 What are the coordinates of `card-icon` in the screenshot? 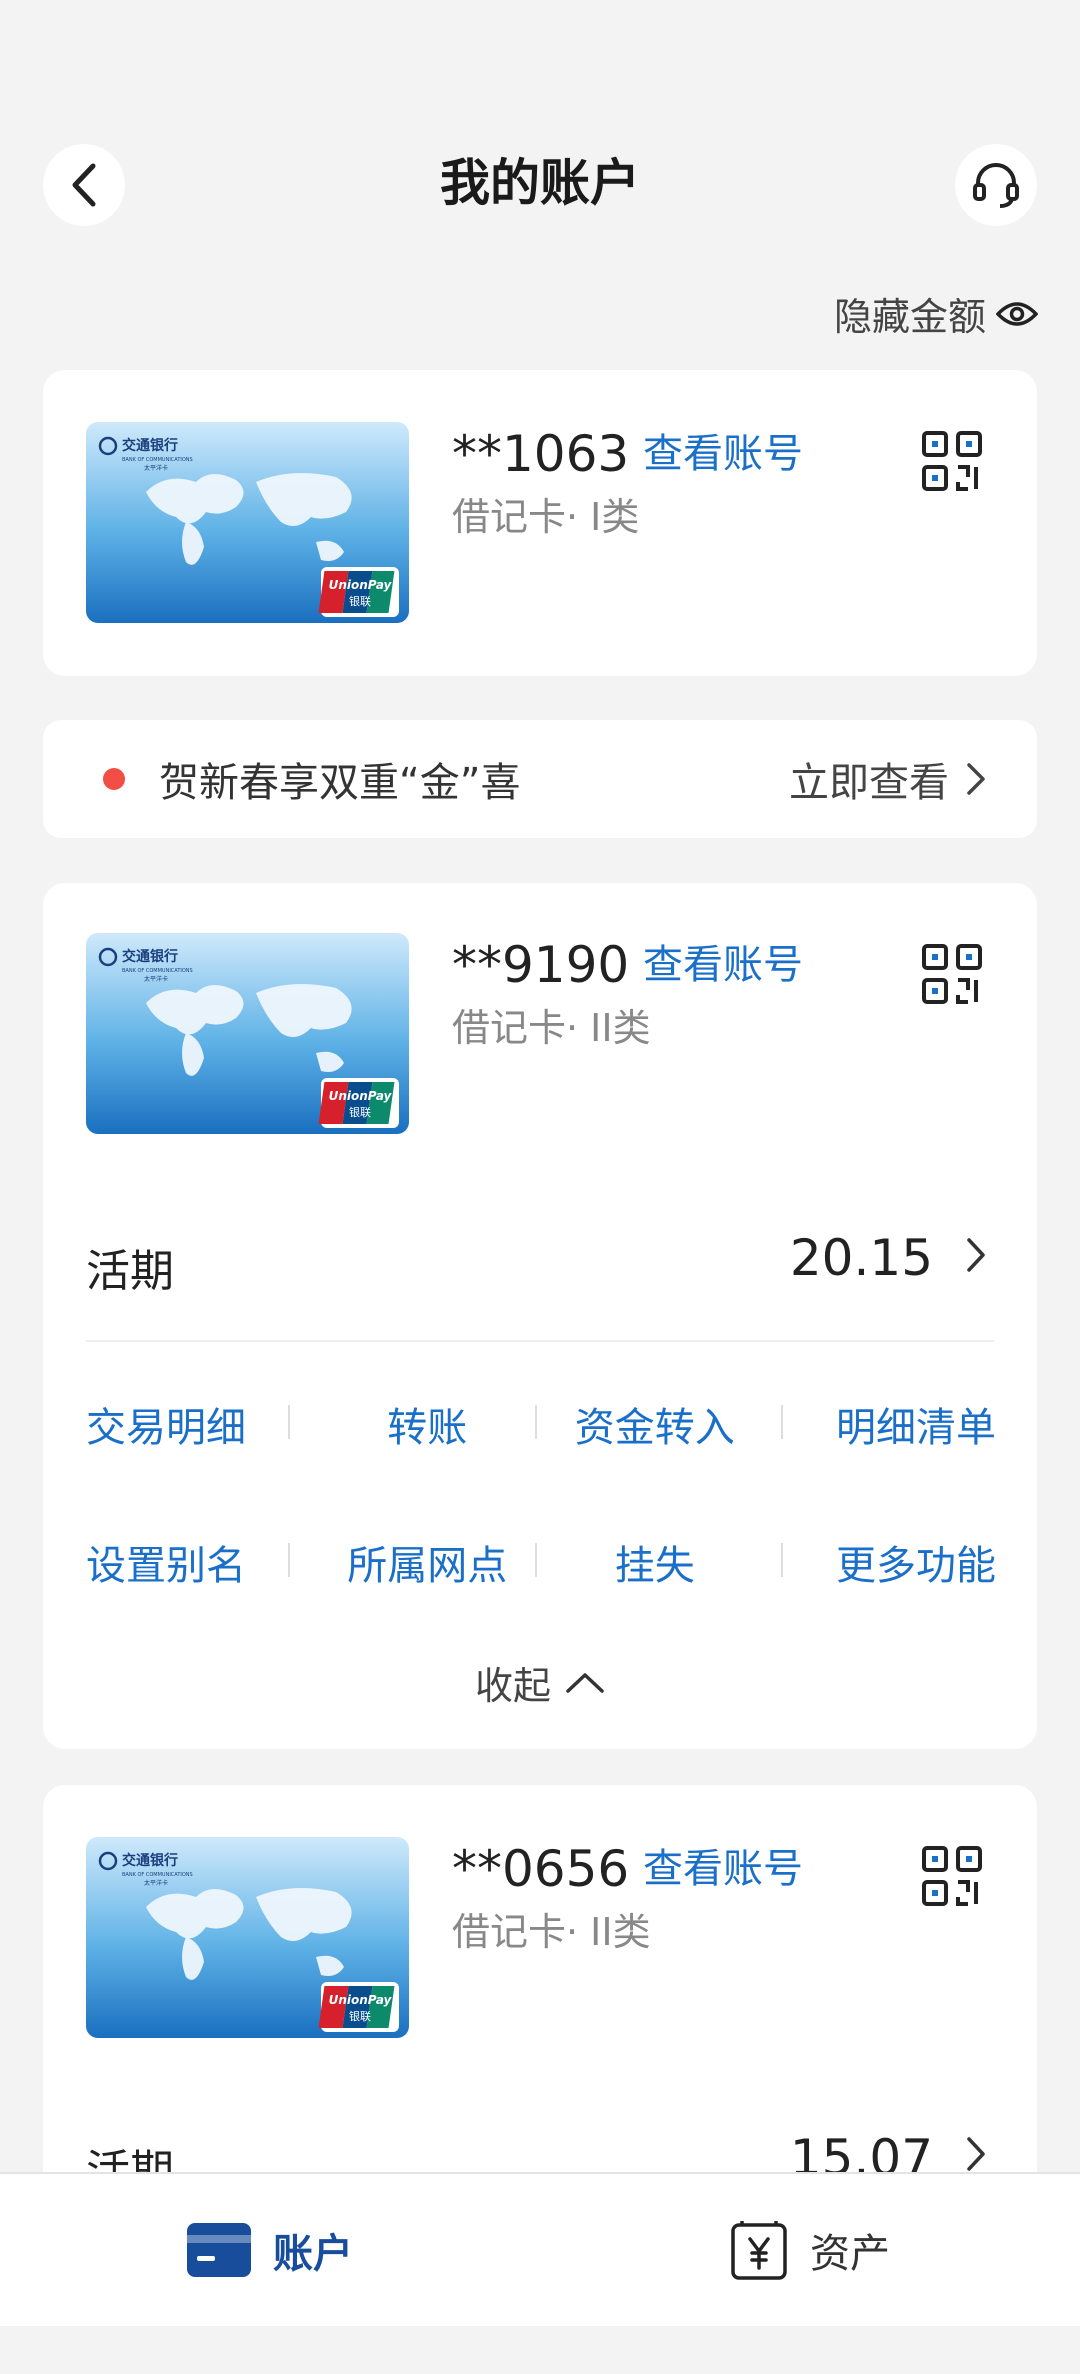 It's located at (219, 2250).